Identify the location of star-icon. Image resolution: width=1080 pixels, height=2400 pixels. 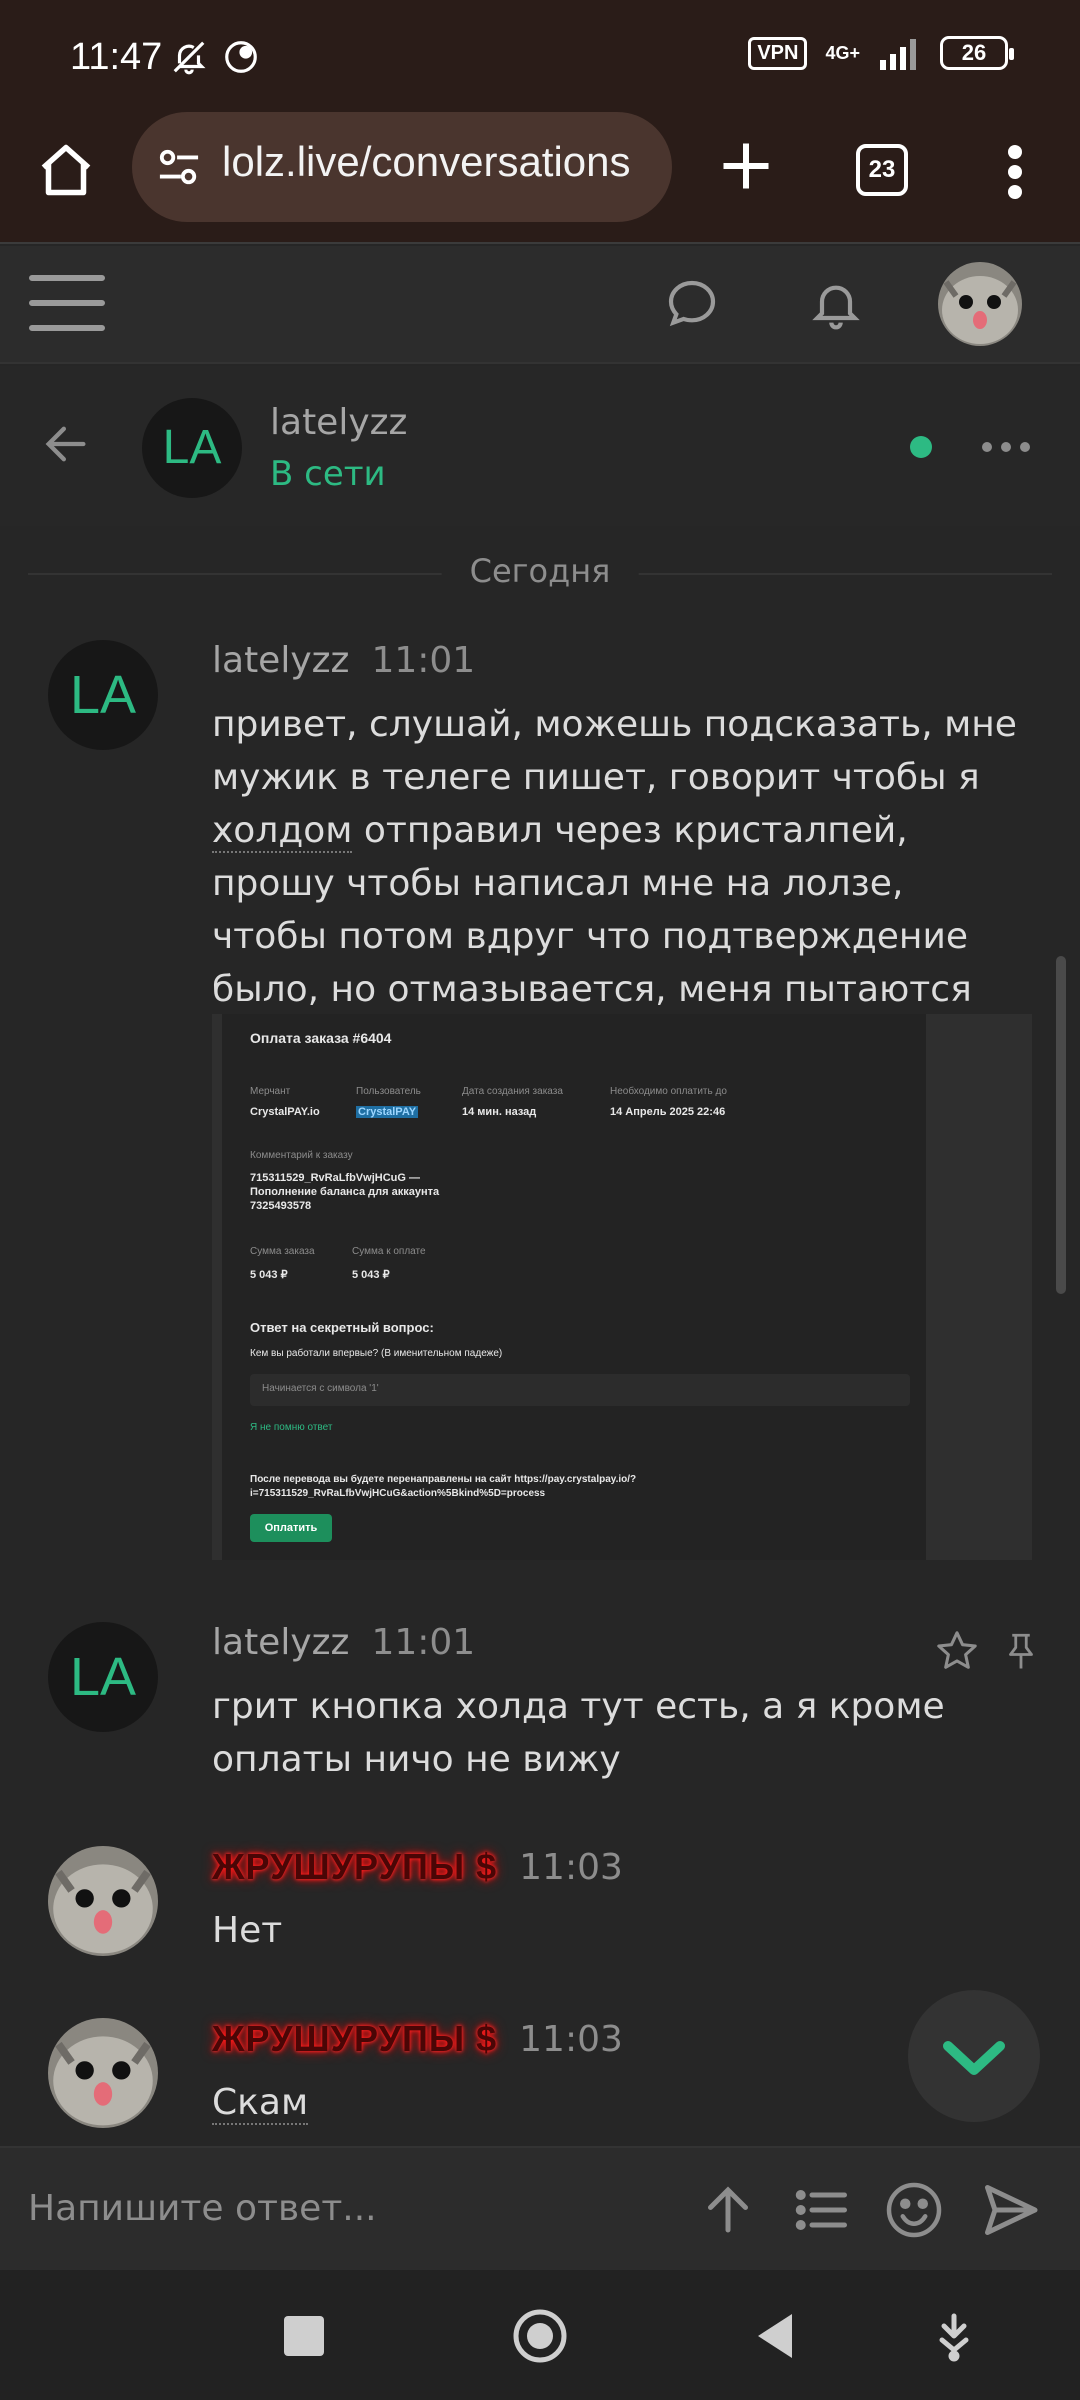
(957, 1651).